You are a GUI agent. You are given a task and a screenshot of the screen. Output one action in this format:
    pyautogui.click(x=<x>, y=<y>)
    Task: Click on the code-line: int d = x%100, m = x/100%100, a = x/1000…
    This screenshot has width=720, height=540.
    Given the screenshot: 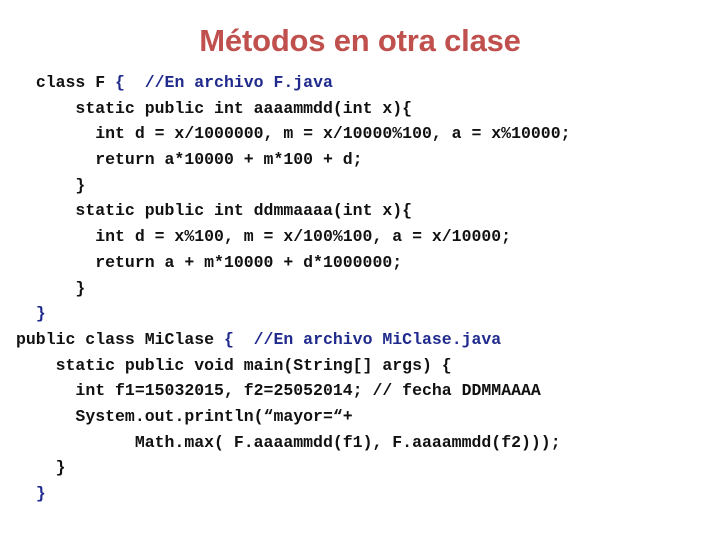 What is the action you would take?
    pyautogui.click(x=366, y=237)
    